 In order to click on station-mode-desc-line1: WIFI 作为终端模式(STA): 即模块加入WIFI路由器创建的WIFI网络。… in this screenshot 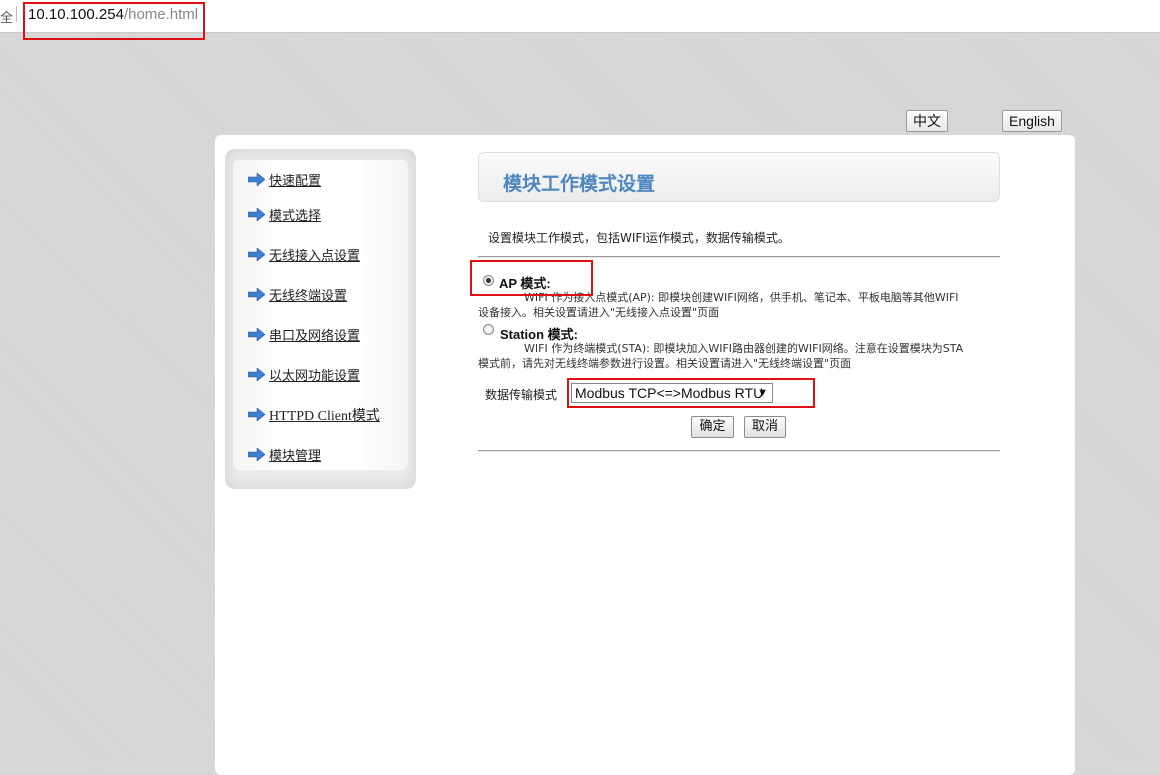, I will do `click(744, 348)`.